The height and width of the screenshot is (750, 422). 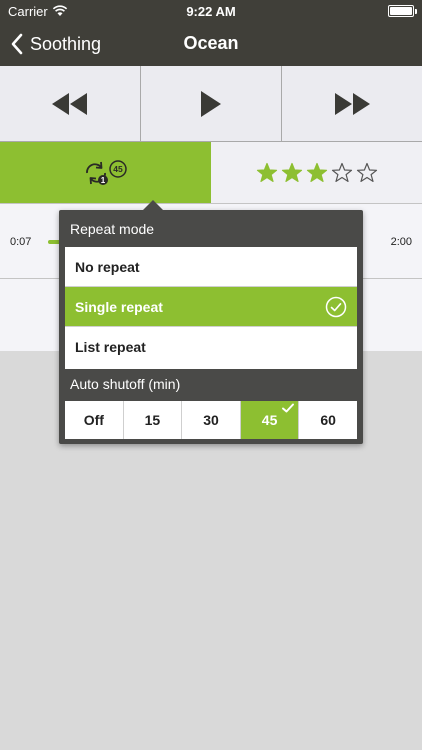 What do you see at coordinates (66, 43) in the screenshot?
I see `back-label: Soothing` at bounding box center [66, 43].